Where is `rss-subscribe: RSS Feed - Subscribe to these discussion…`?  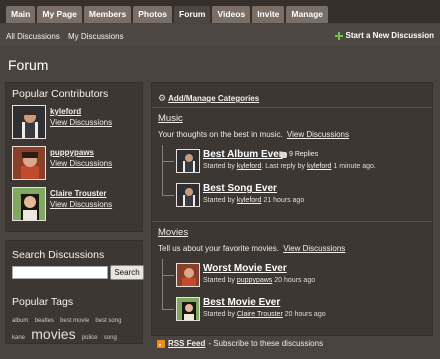 rss-subscribe: RSS Feed - Subscribe to these discussion… is located at coordinates (240, 343).